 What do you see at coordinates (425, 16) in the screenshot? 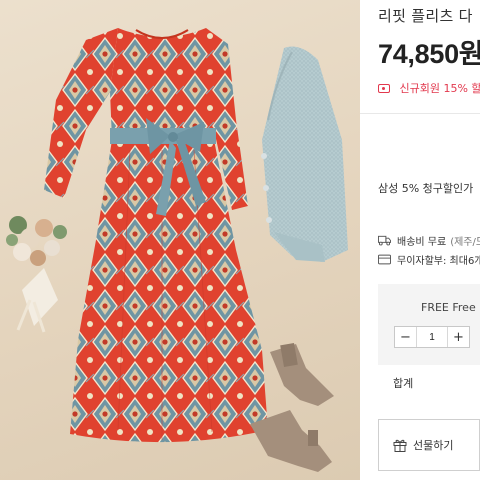
I see `product-title: 리핏 플리츠 다` at bounding box center [425, 16].